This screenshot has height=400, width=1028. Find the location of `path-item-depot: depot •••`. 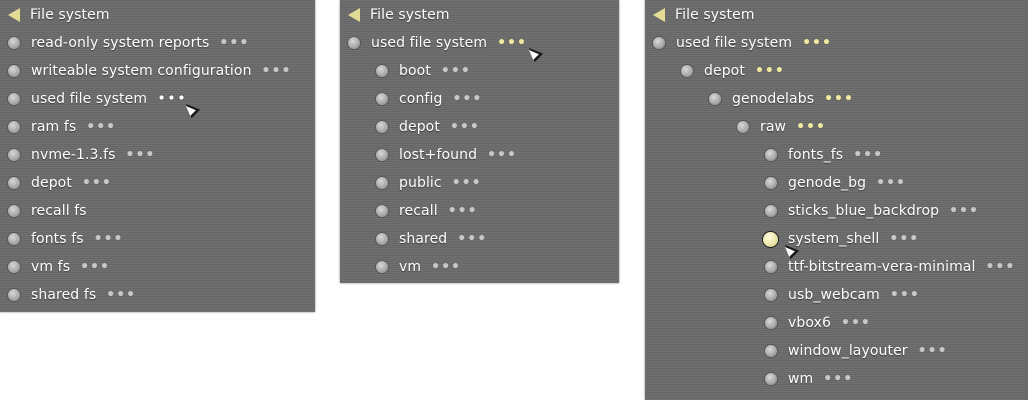

path-item-depot: depot ••• is located at coordinates (836, 71).